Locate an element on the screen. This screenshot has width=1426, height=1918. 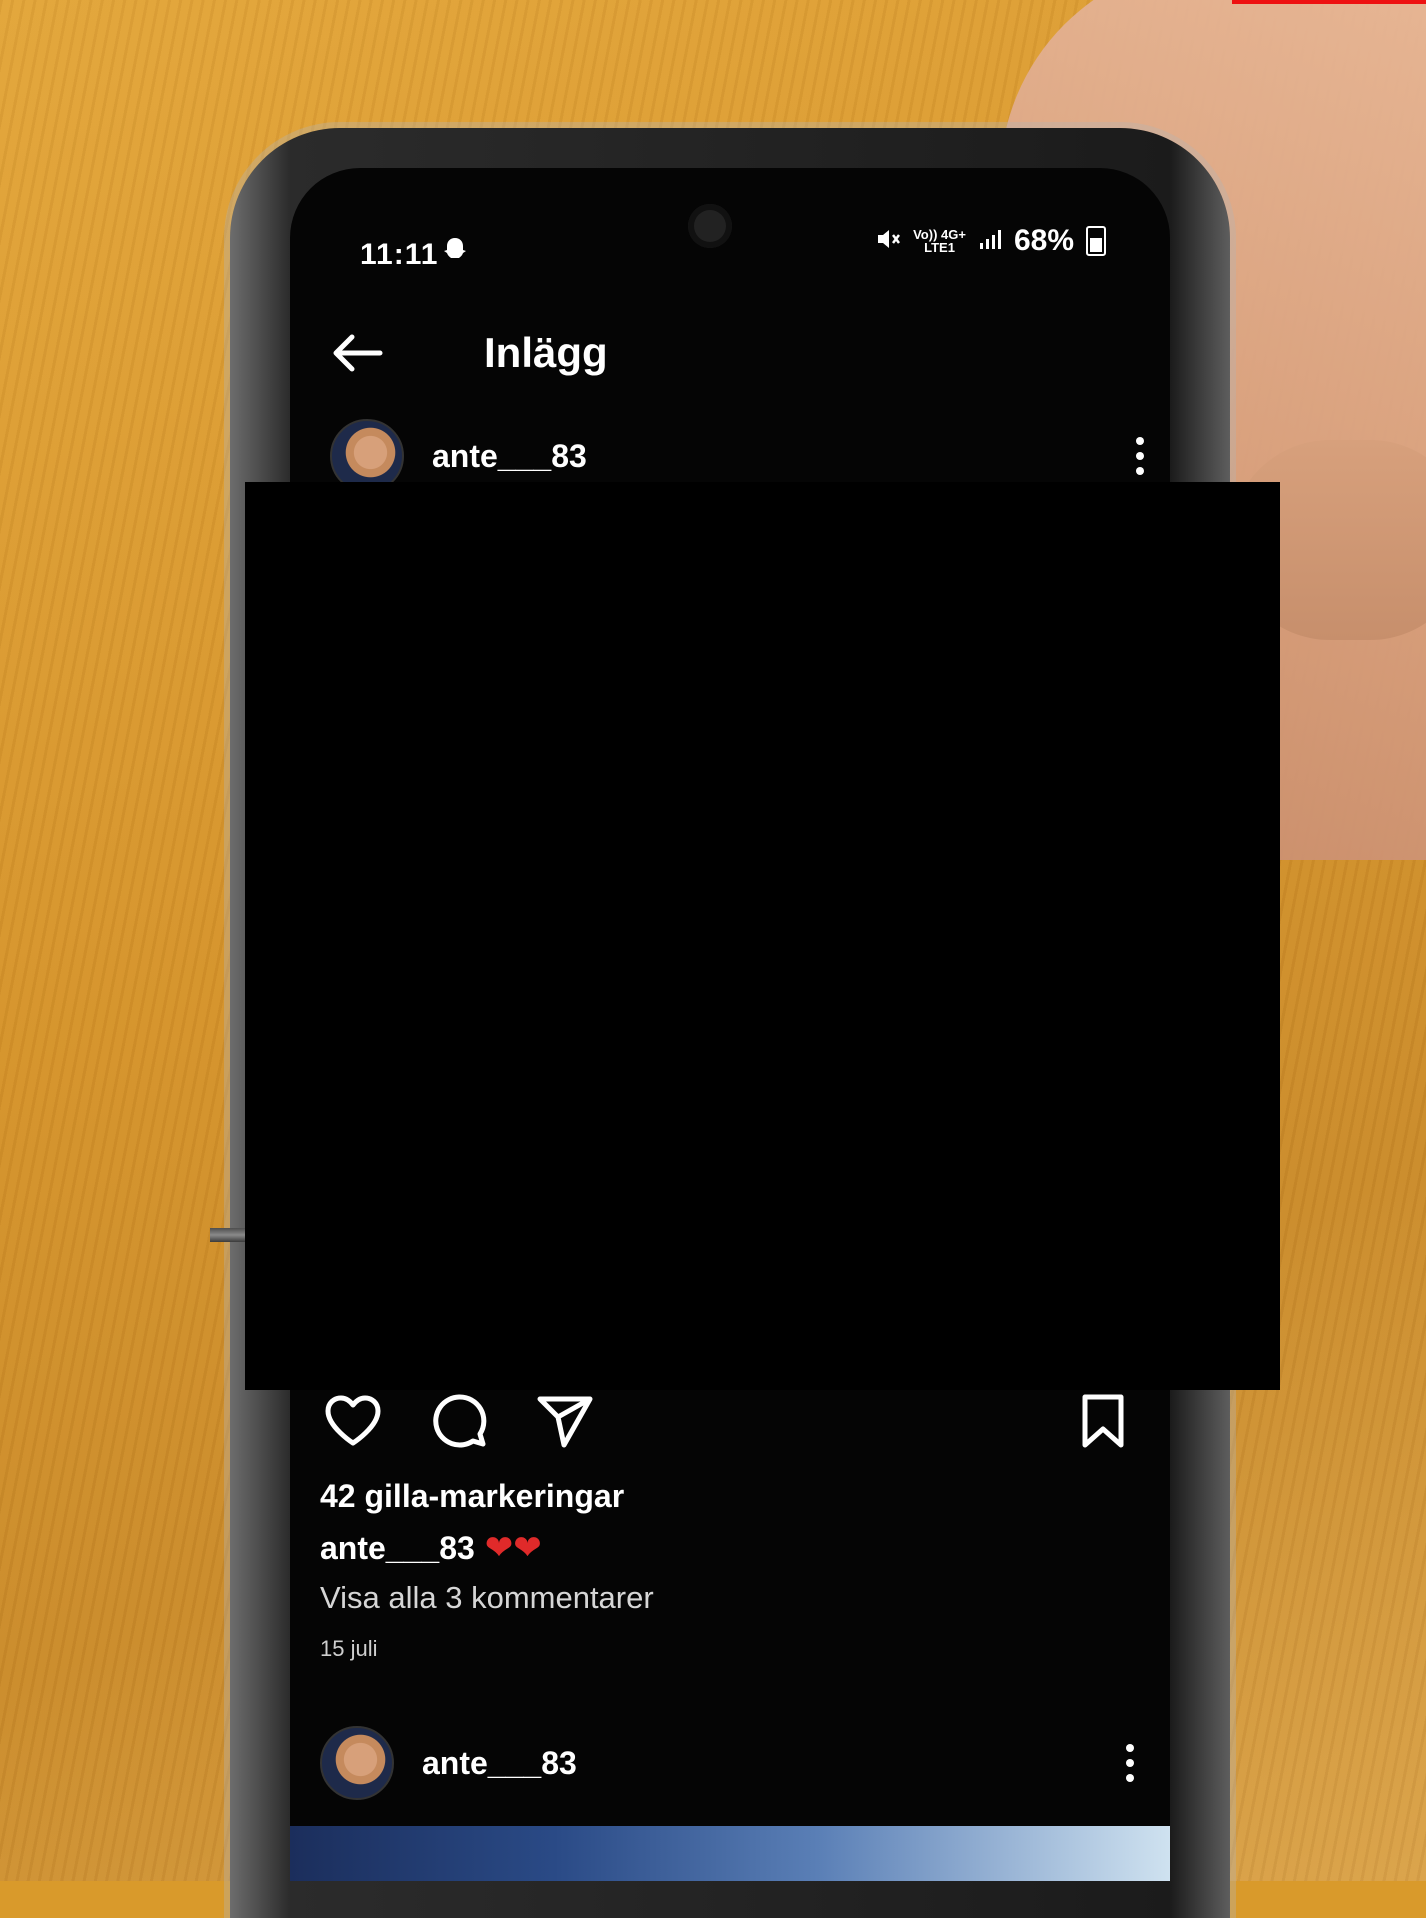
post-date: 15 juli is located at coordinates (349, 1648).